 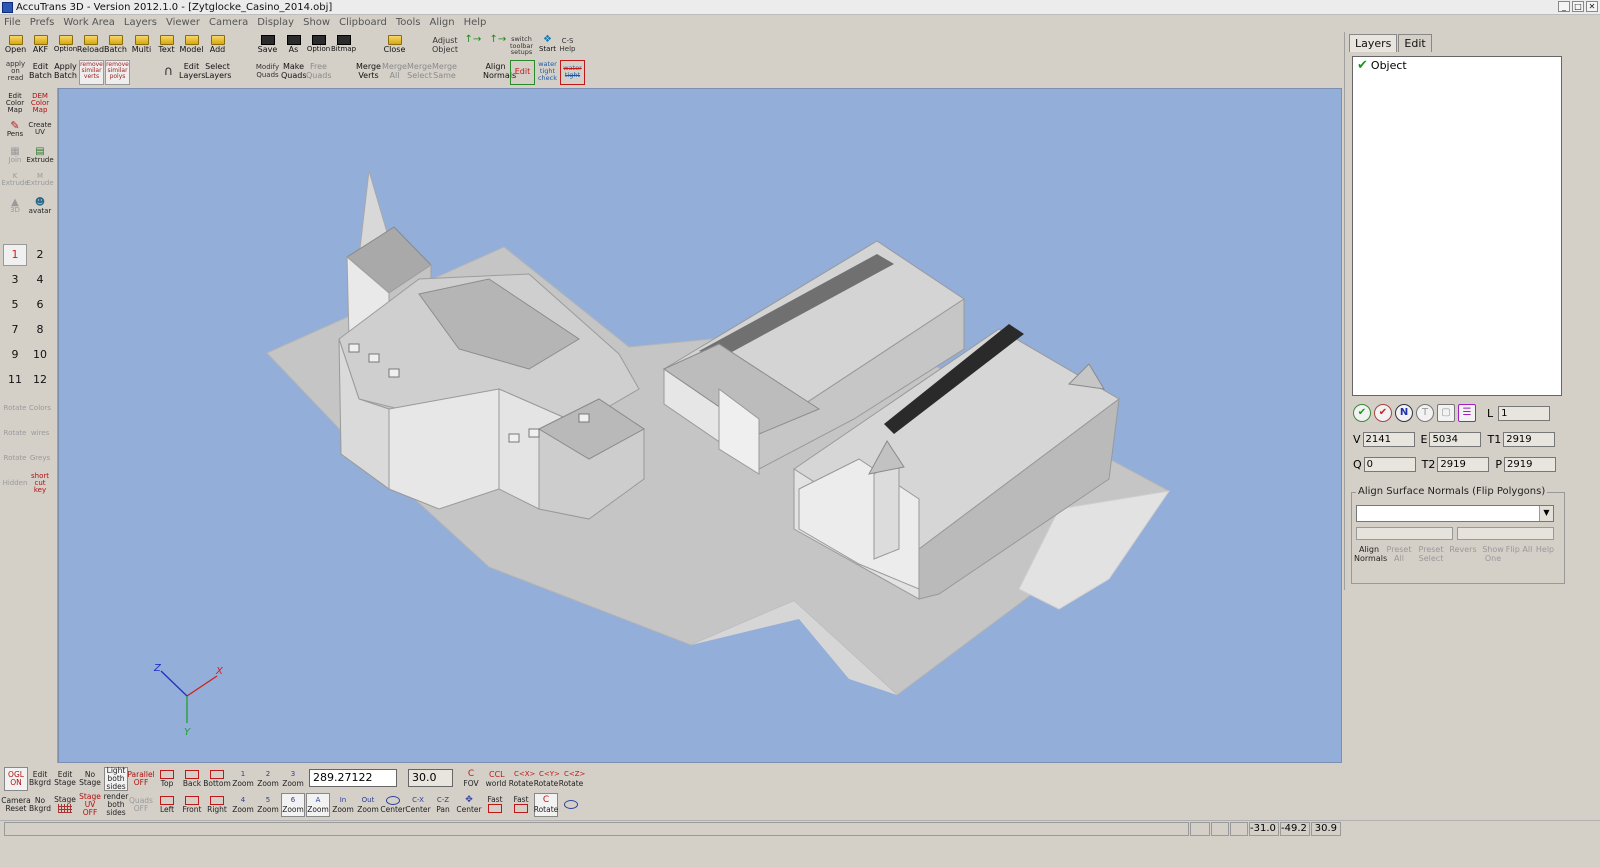 What do you see at coordinates (140, 779) in the screenshot?
I see `parallel-off-button: Parallel OFF` at bounding box center [140, 779].